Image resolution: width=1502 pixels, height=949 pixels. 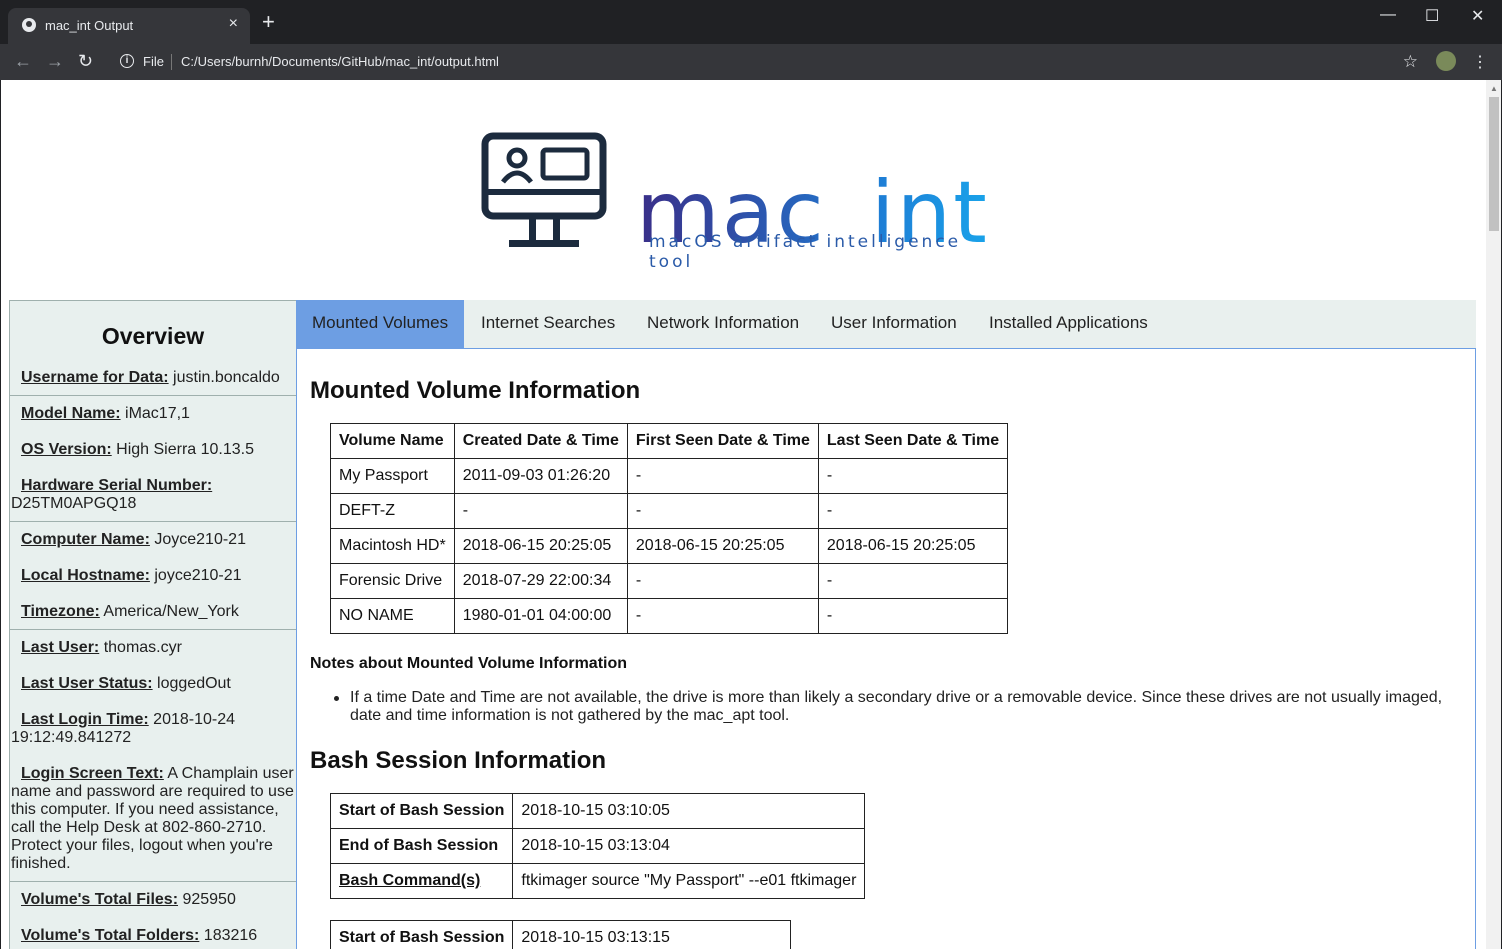 I want to click on sidebar-item-total-folders: Volume's Total Folders: 183216, so click(x=139, y=935).